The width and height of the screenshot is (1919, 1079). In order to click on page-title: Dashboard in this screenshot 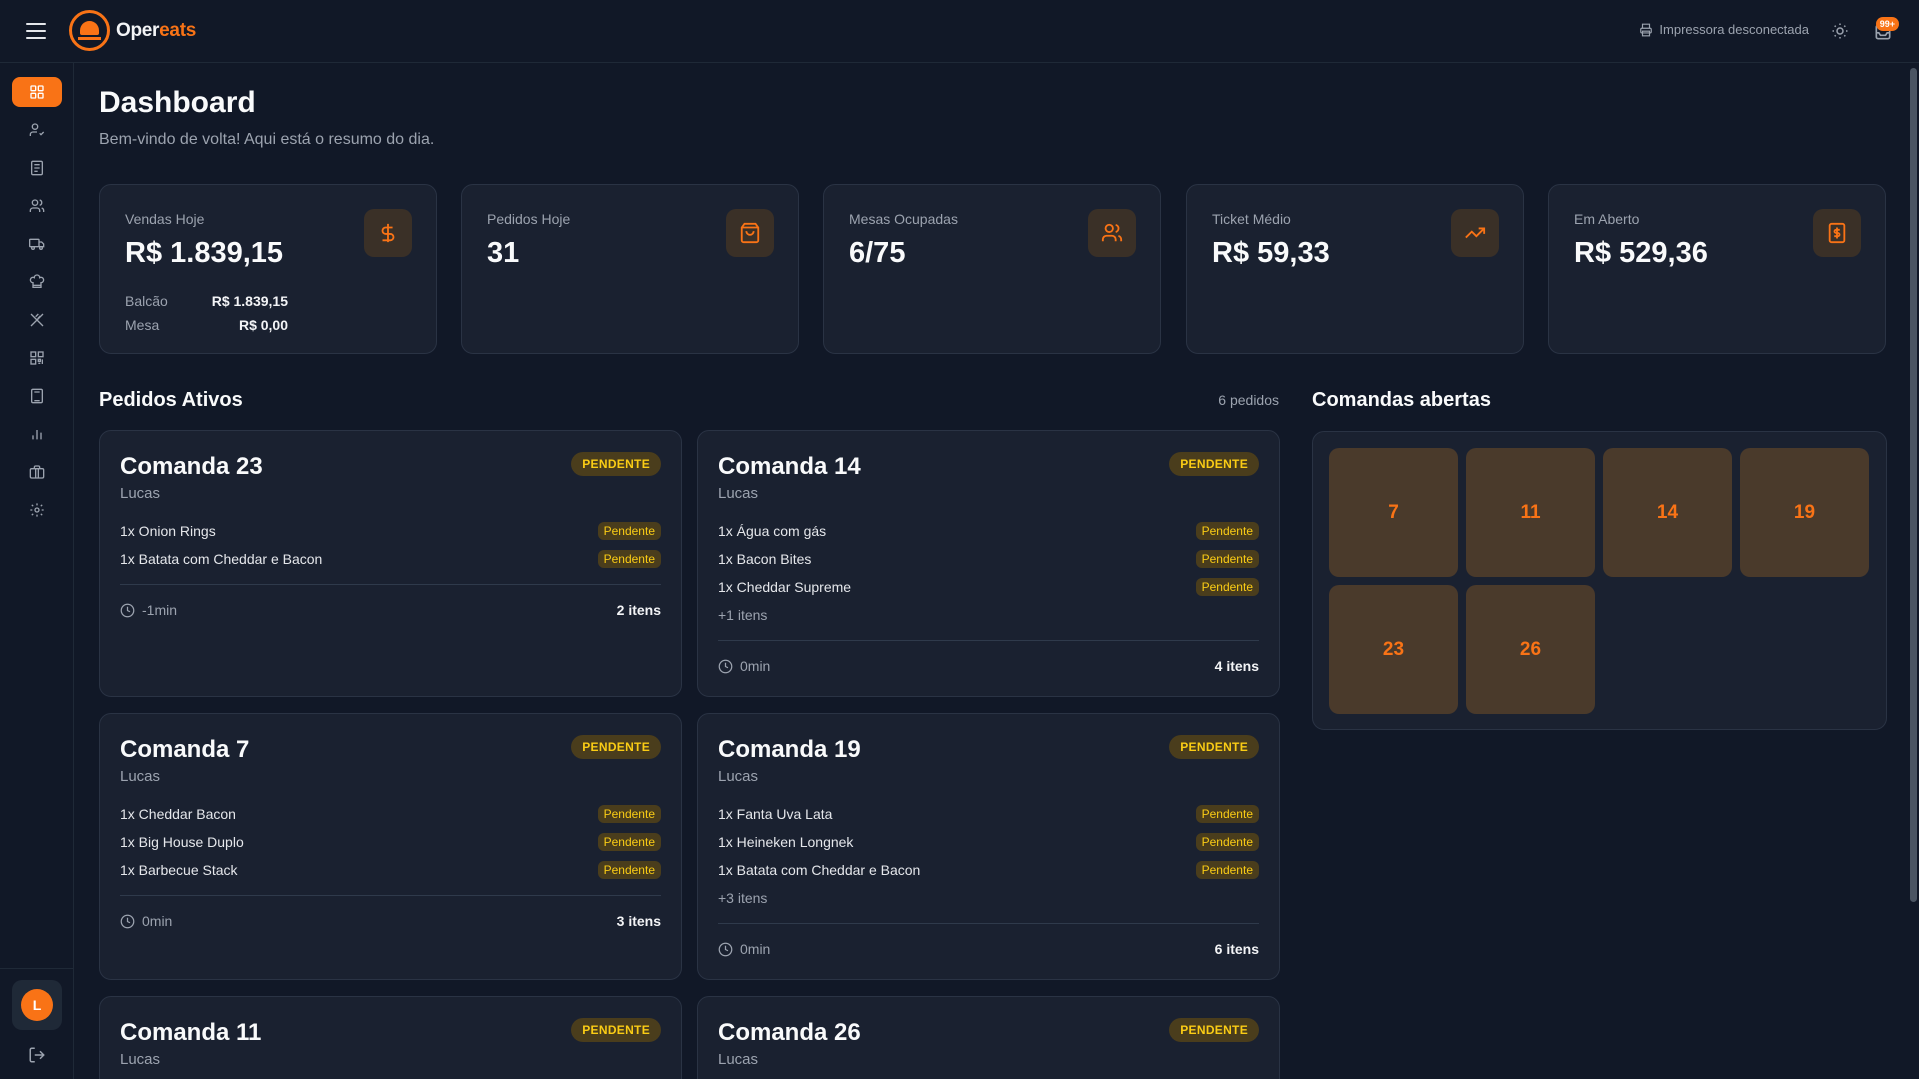, I will do `click(177, 102)`.